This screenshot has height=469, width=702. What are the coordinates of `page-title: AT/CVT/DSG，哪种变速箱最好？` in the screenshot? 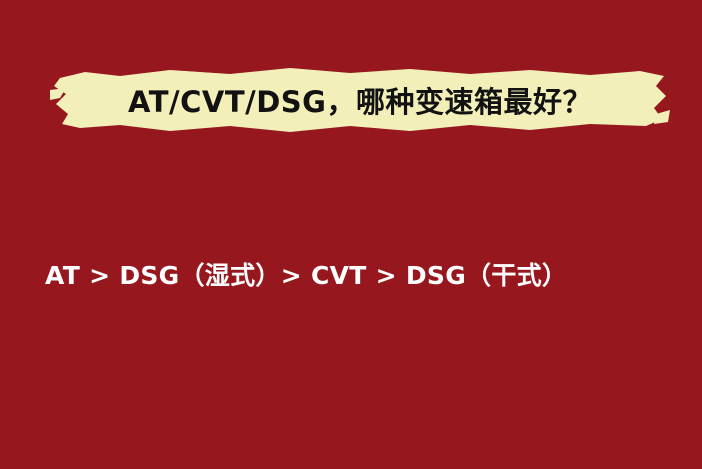 It's located at (360, 102).